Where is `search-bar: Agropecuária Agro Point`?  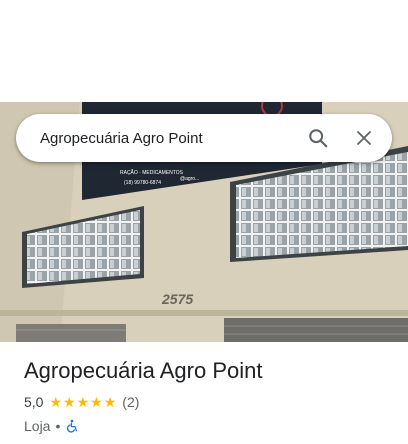
search-bar: Agropecuária Agro Point is located at coordinates (204, 138).